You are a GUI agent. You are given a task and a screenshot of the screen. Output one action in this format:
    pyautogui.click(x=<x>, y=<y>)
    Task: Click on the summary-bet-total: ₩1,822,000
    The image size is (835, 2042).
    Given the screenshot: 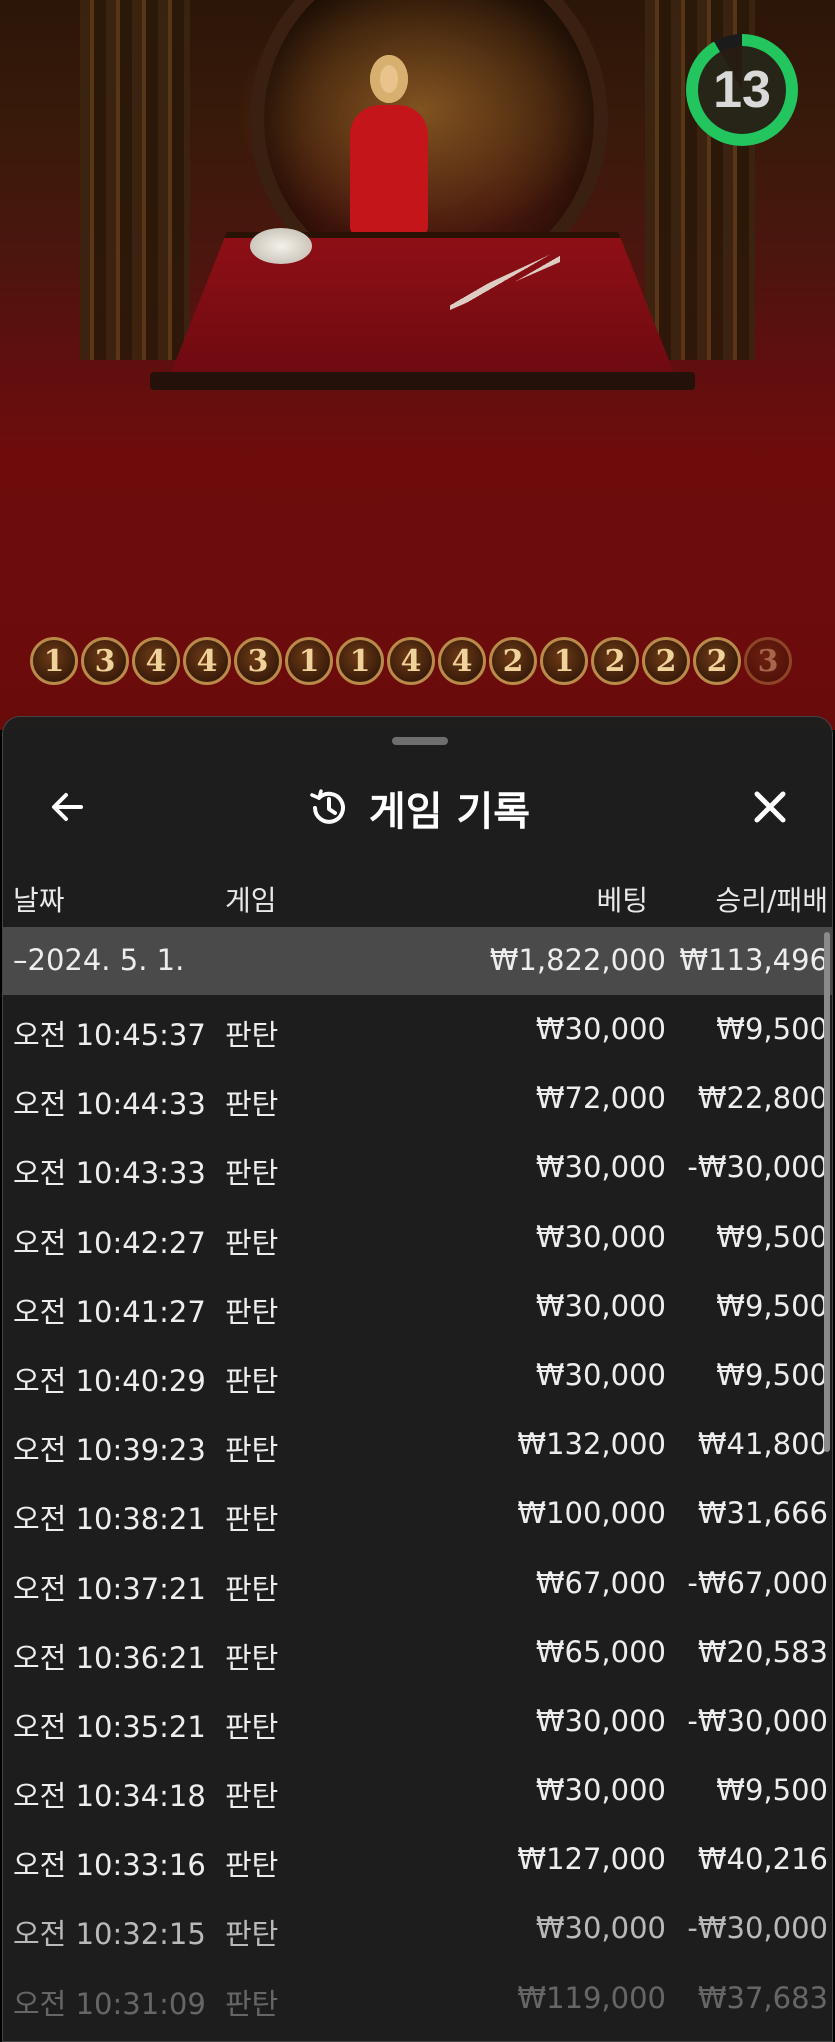 What is the action you would take?
    pyautogui.click(x=577, y=960)
    